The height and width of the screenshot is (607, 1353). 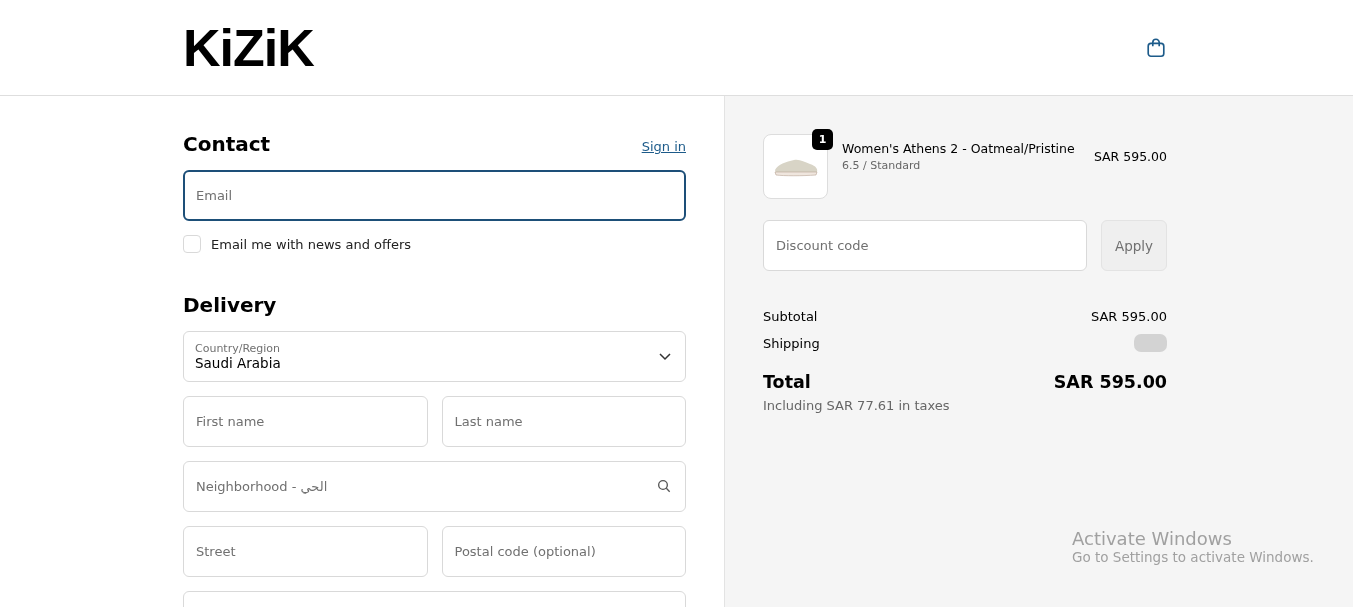 What do you see at coordinates (434, 195) in the screenshot?
I see `email-field: Email` at bounding box center [434, 195].